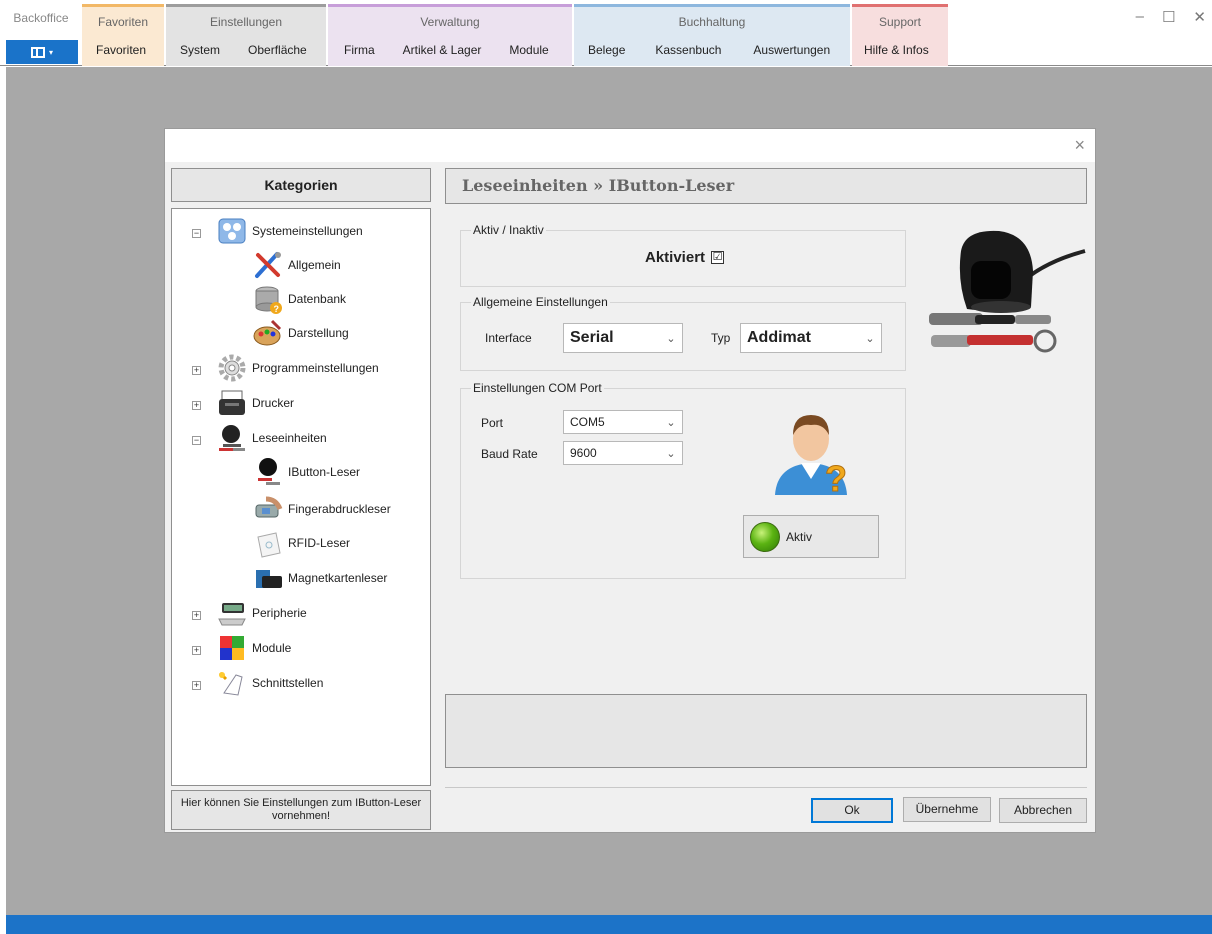  What do you see at coordinates (900, 21) in the screenshot?
I see `ribbon-group-title: Support` at bounding box center [900, 21].